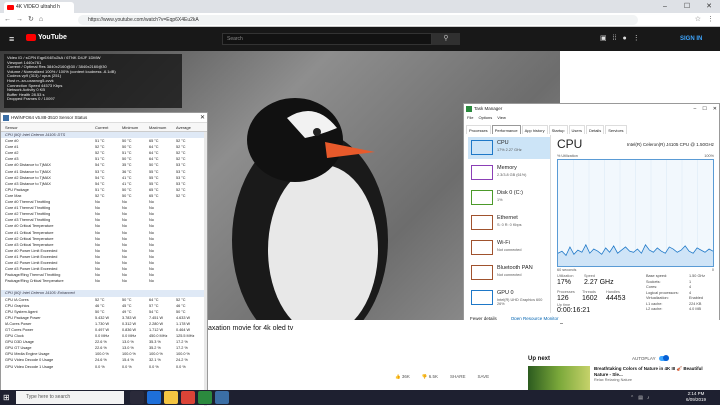 This screenshot has width=720, height=406. Describe the element at coordinates (478, 129) in the screenshot. I see `tab-processes: Processes` at that location.